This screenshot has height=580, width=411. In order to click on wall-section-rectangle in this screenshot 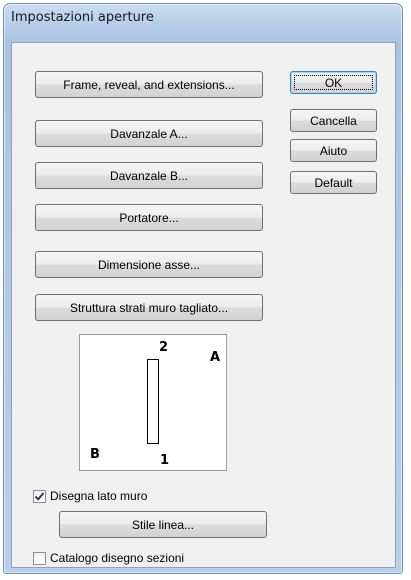, I will do `click(153, 401)`.